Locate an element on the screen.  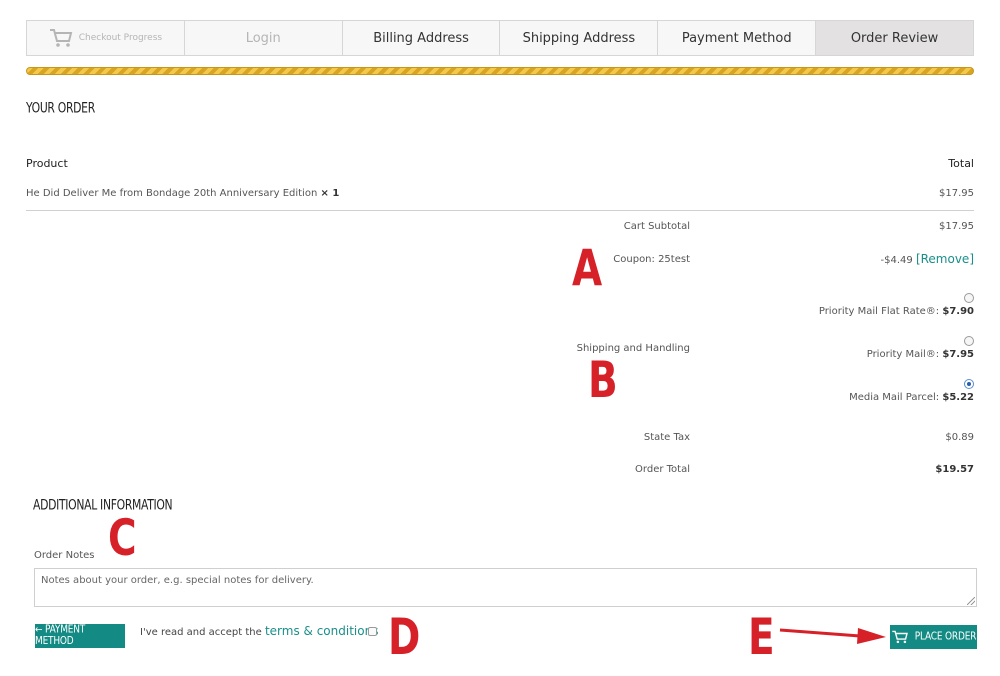
order-total-value: $19.57 is located at coordinates (954, 469).